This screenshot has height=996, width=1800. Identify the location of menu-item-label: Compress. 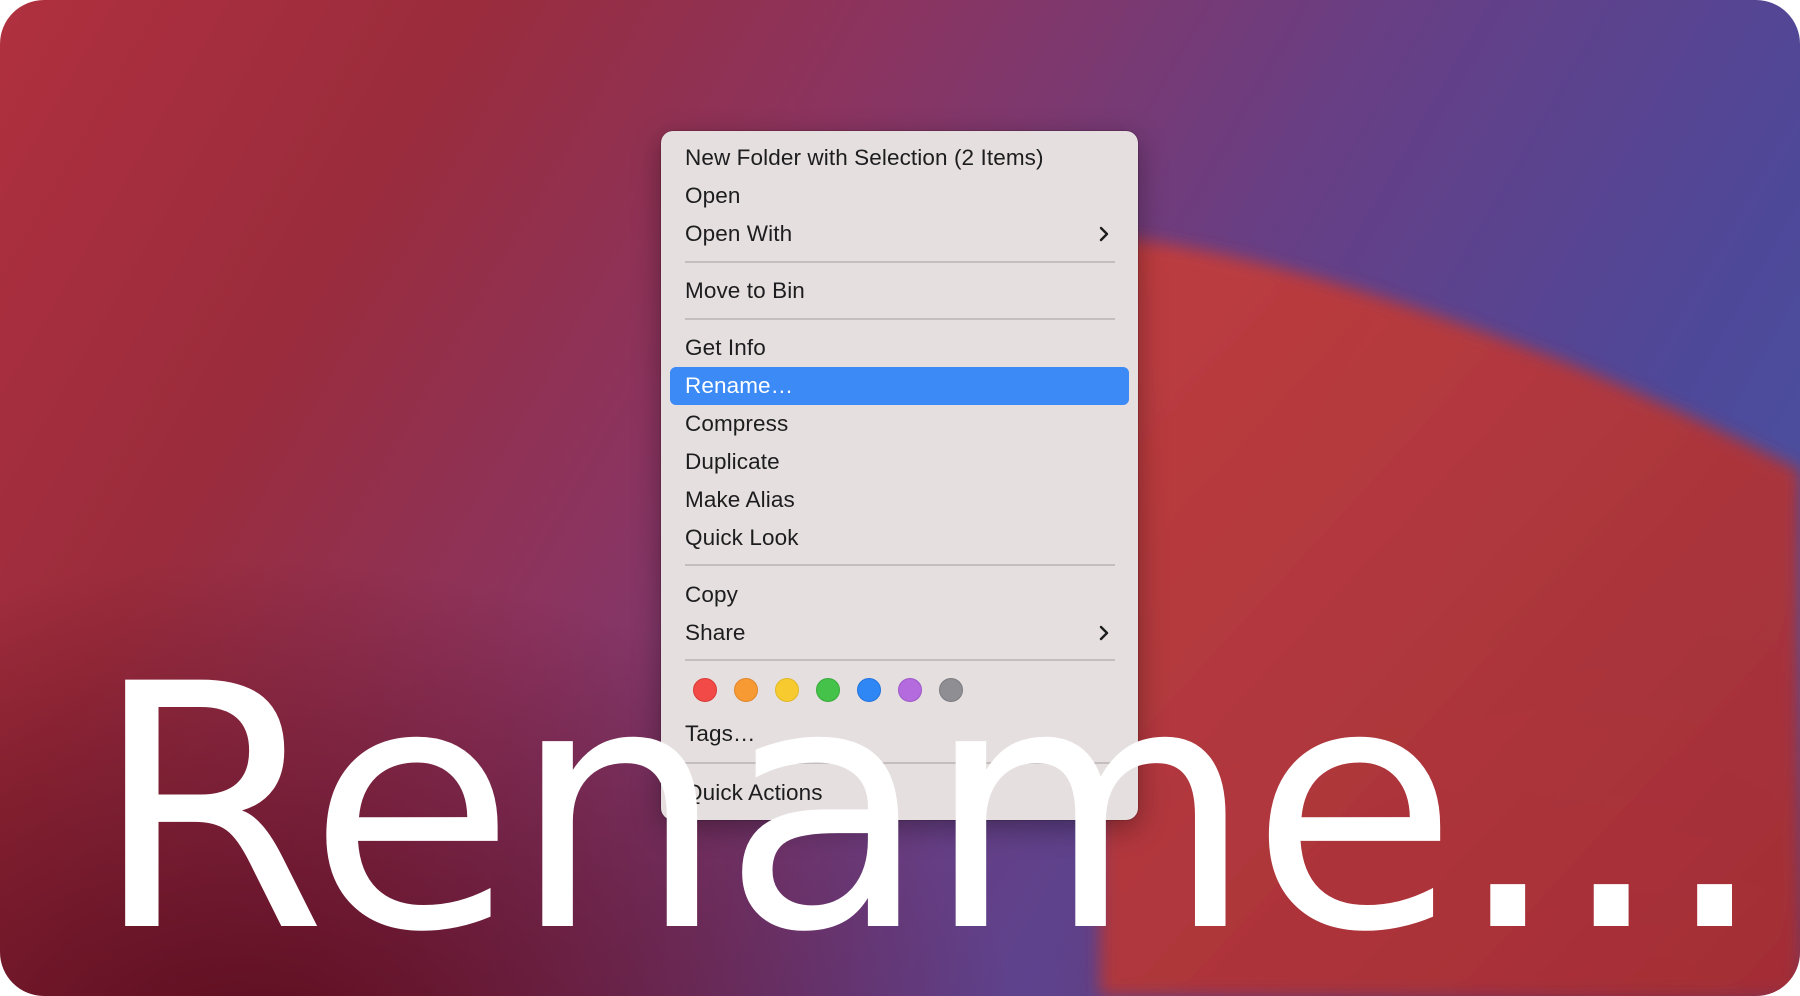
(737, 423).